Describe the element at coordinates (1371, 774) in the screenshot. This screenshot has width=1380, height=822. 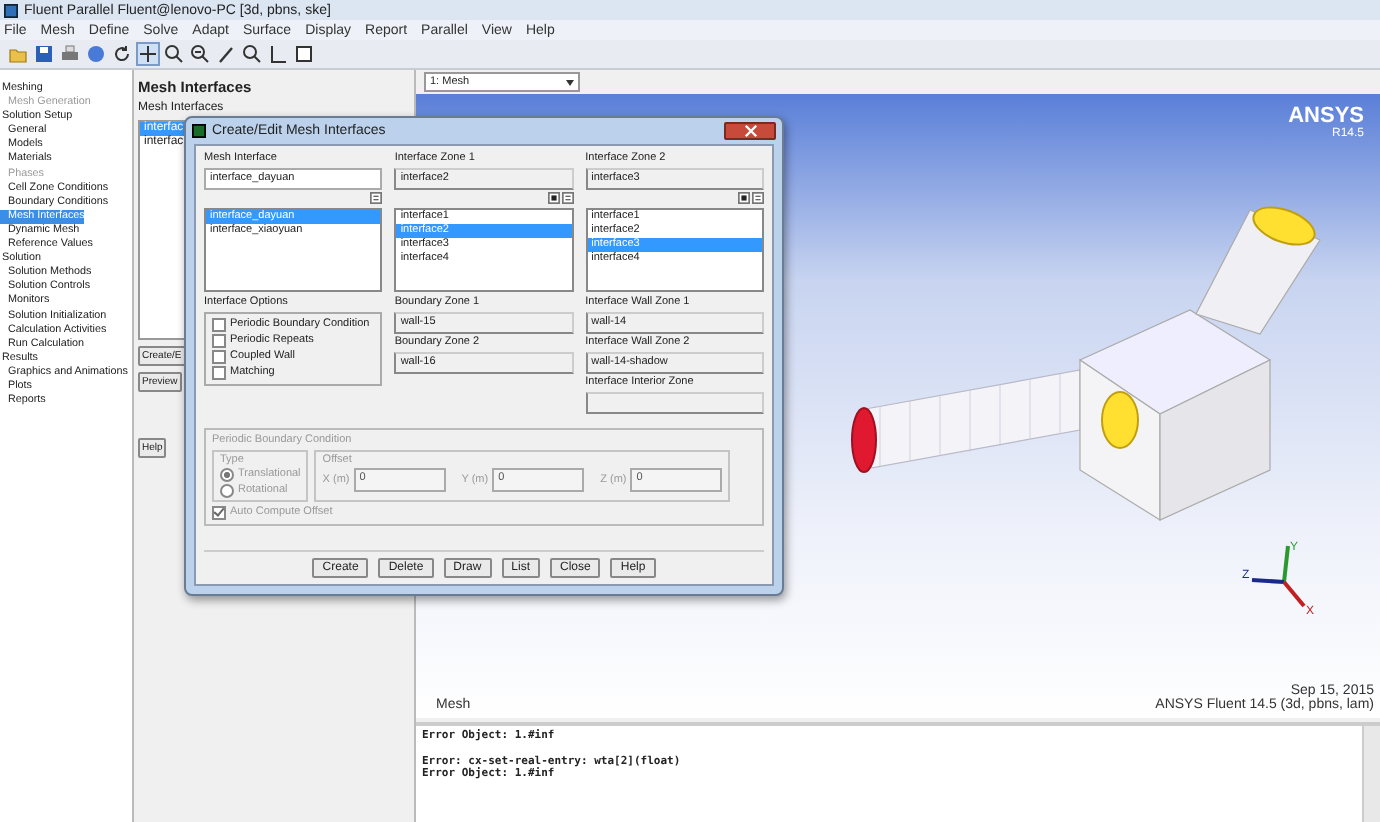
I see `scrollbar` at that location.